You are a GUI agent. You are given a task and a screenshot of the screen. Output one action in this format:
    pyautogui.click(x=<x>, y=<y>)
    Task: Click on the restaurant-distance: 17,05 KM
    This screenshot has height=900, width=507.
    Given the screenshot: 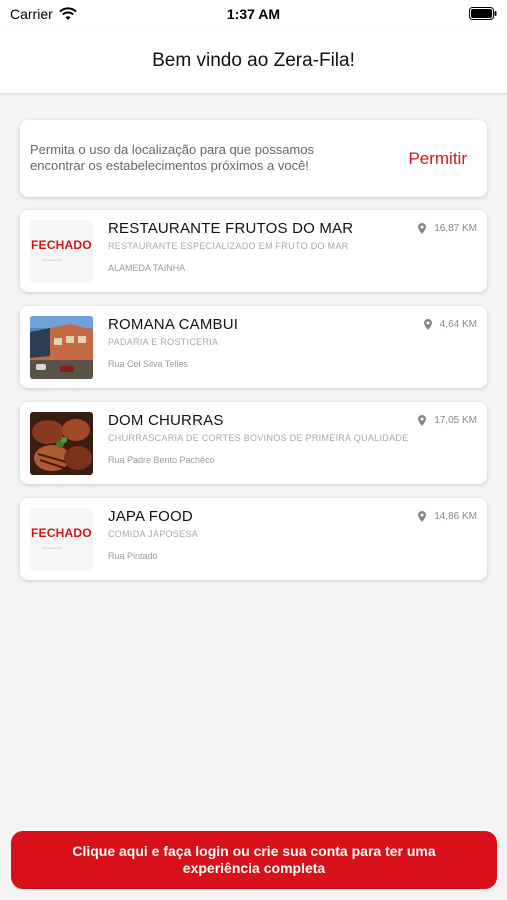 What is the action you would take?
    pyautogui.click(x=447, y=420)
    